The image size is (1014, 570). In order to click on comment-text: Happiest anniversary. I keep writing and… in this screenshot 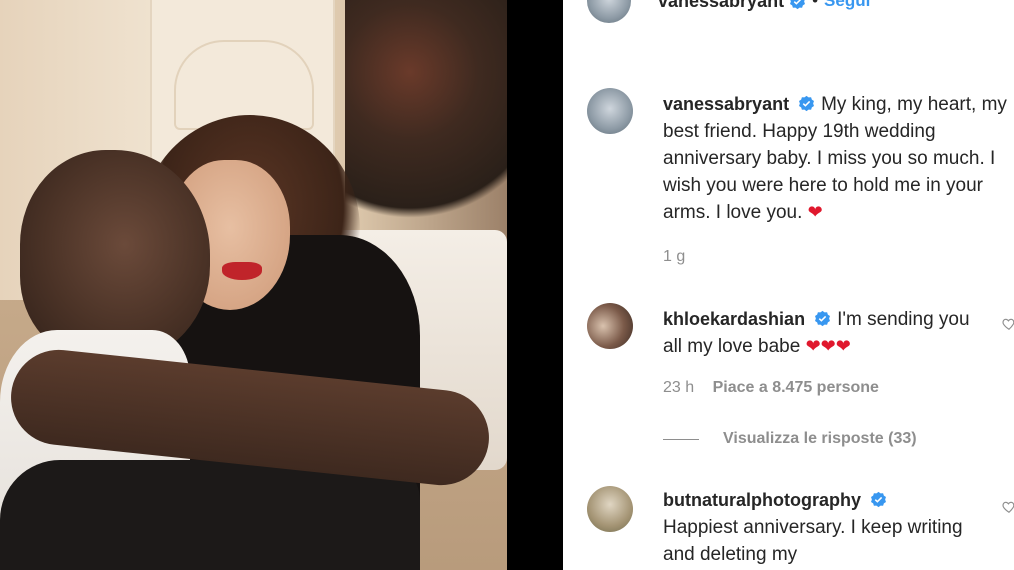, I will do `click(813, 541)`.